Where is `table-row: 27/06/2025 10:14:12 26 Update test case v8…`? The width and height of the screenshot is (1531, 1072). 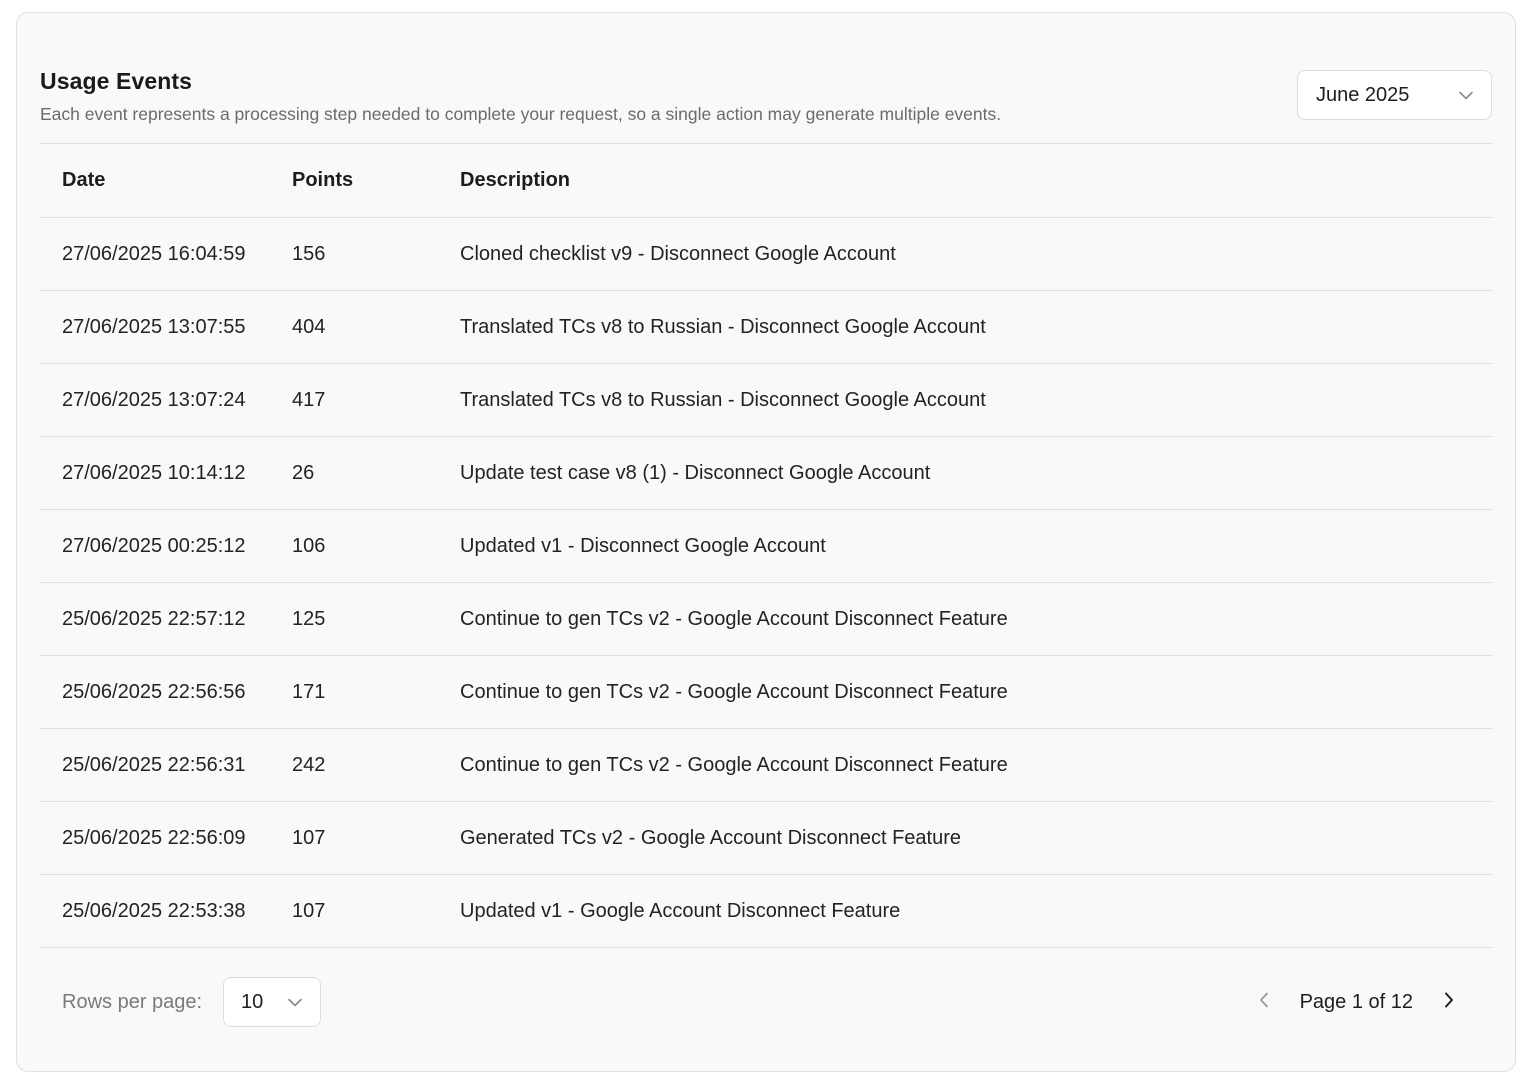
table-row: 27/06/2025 10:14:12 26 Update test case v8… is located at coordinates (766, 473).